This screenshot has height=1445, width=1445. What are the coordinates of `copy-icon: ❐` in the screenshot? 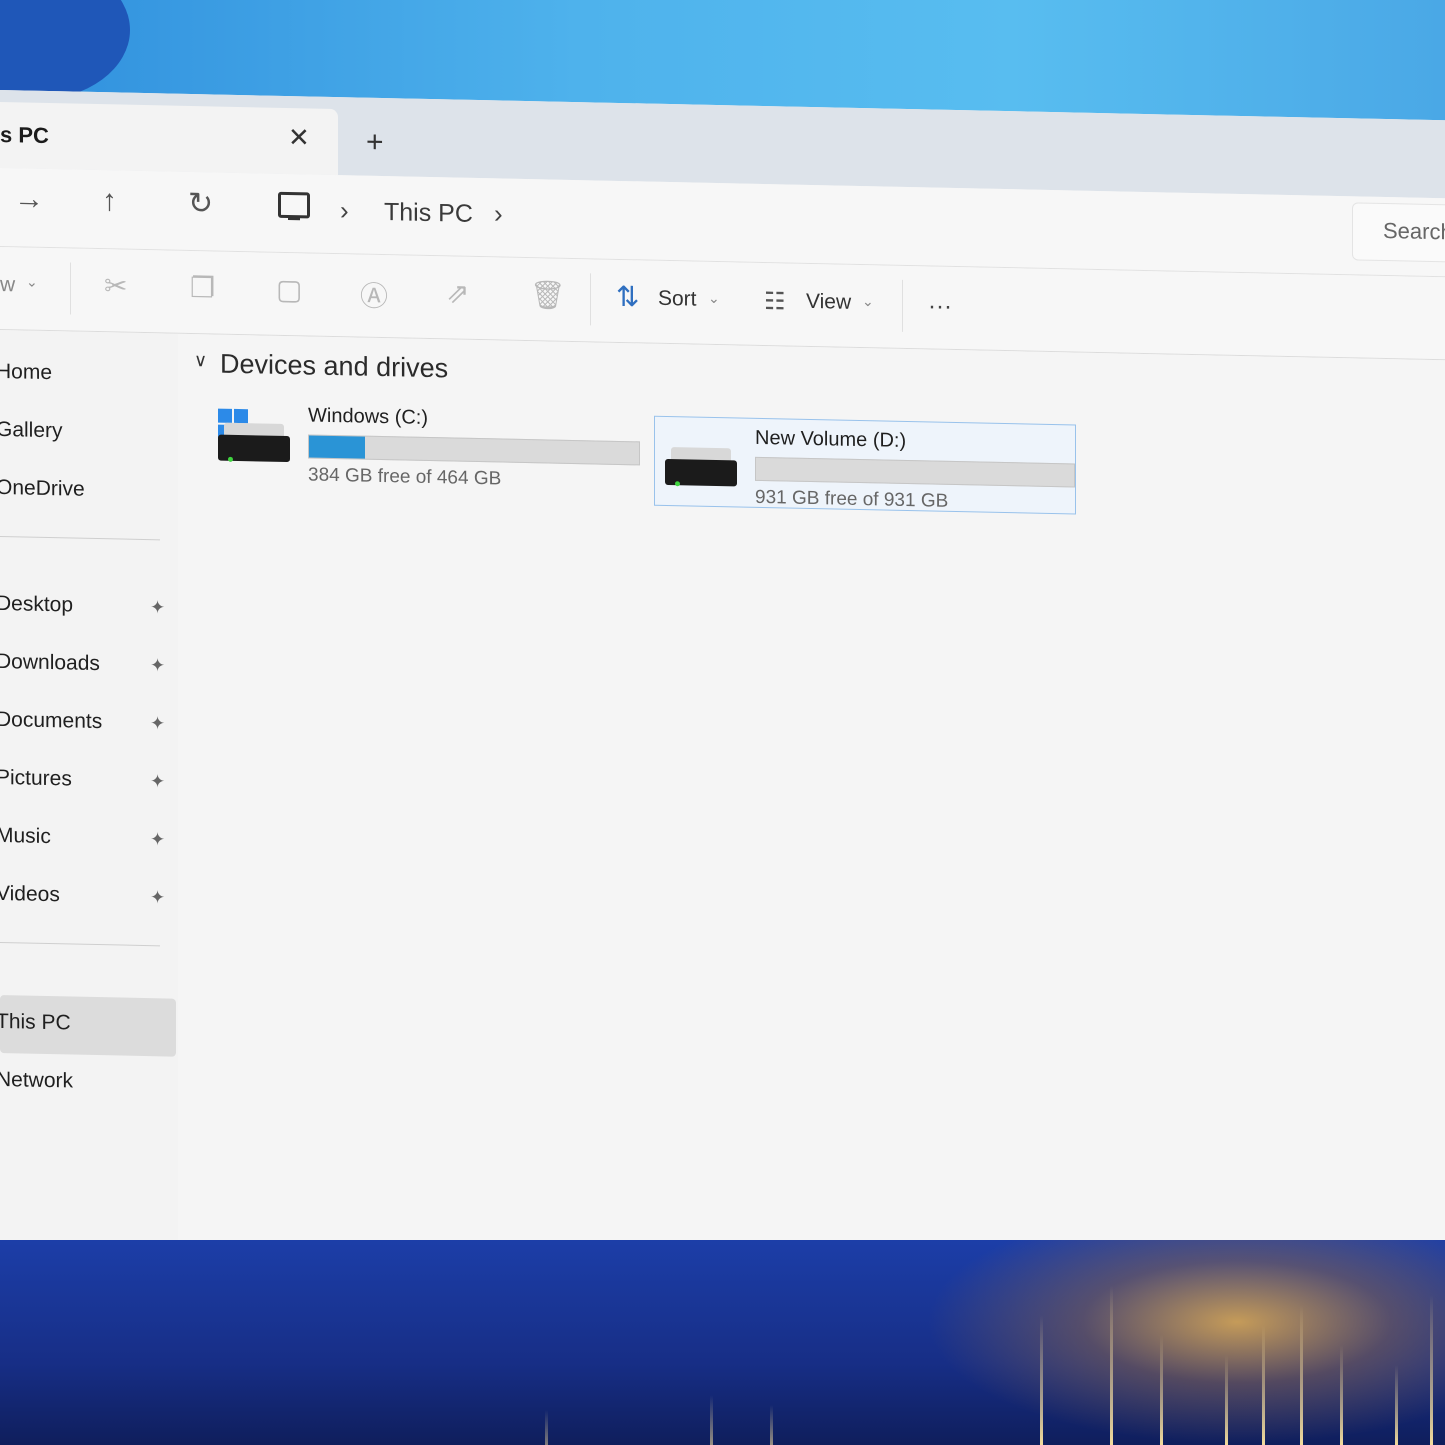 It's located at (202, 288).